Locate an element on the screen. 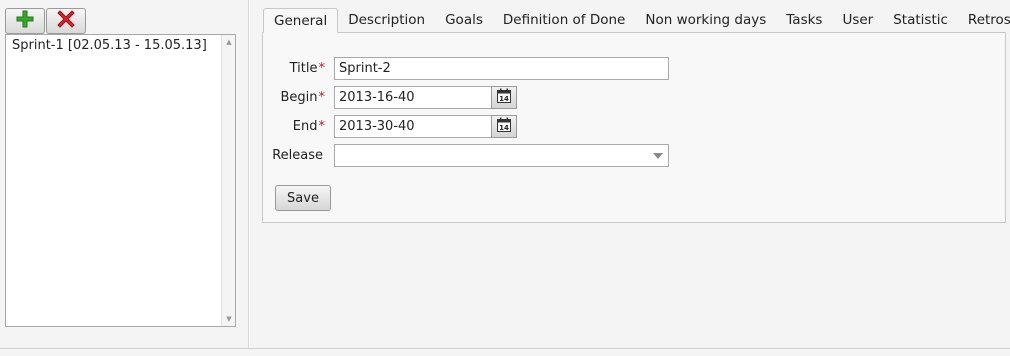 The image size is (1010, 356). end-row: End* 14 is located at coordinates (473, 126).